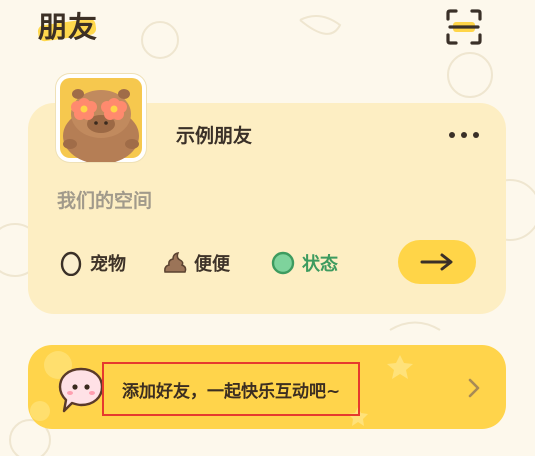 The image size is (535, 456). What do you see at coordinates (320, 264) in the screenshot?
I see `stat-status-label: 状态` at bounding box center [320, 264].